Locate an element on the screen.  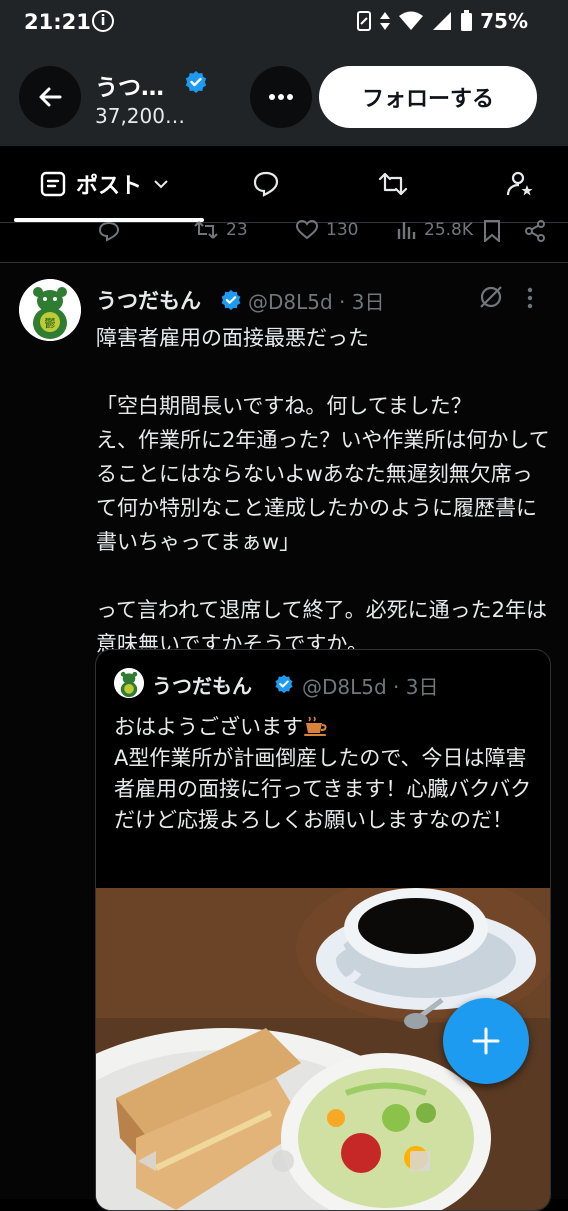
quoted-text-line1: おはようございます is located at coordinates (208, 727).